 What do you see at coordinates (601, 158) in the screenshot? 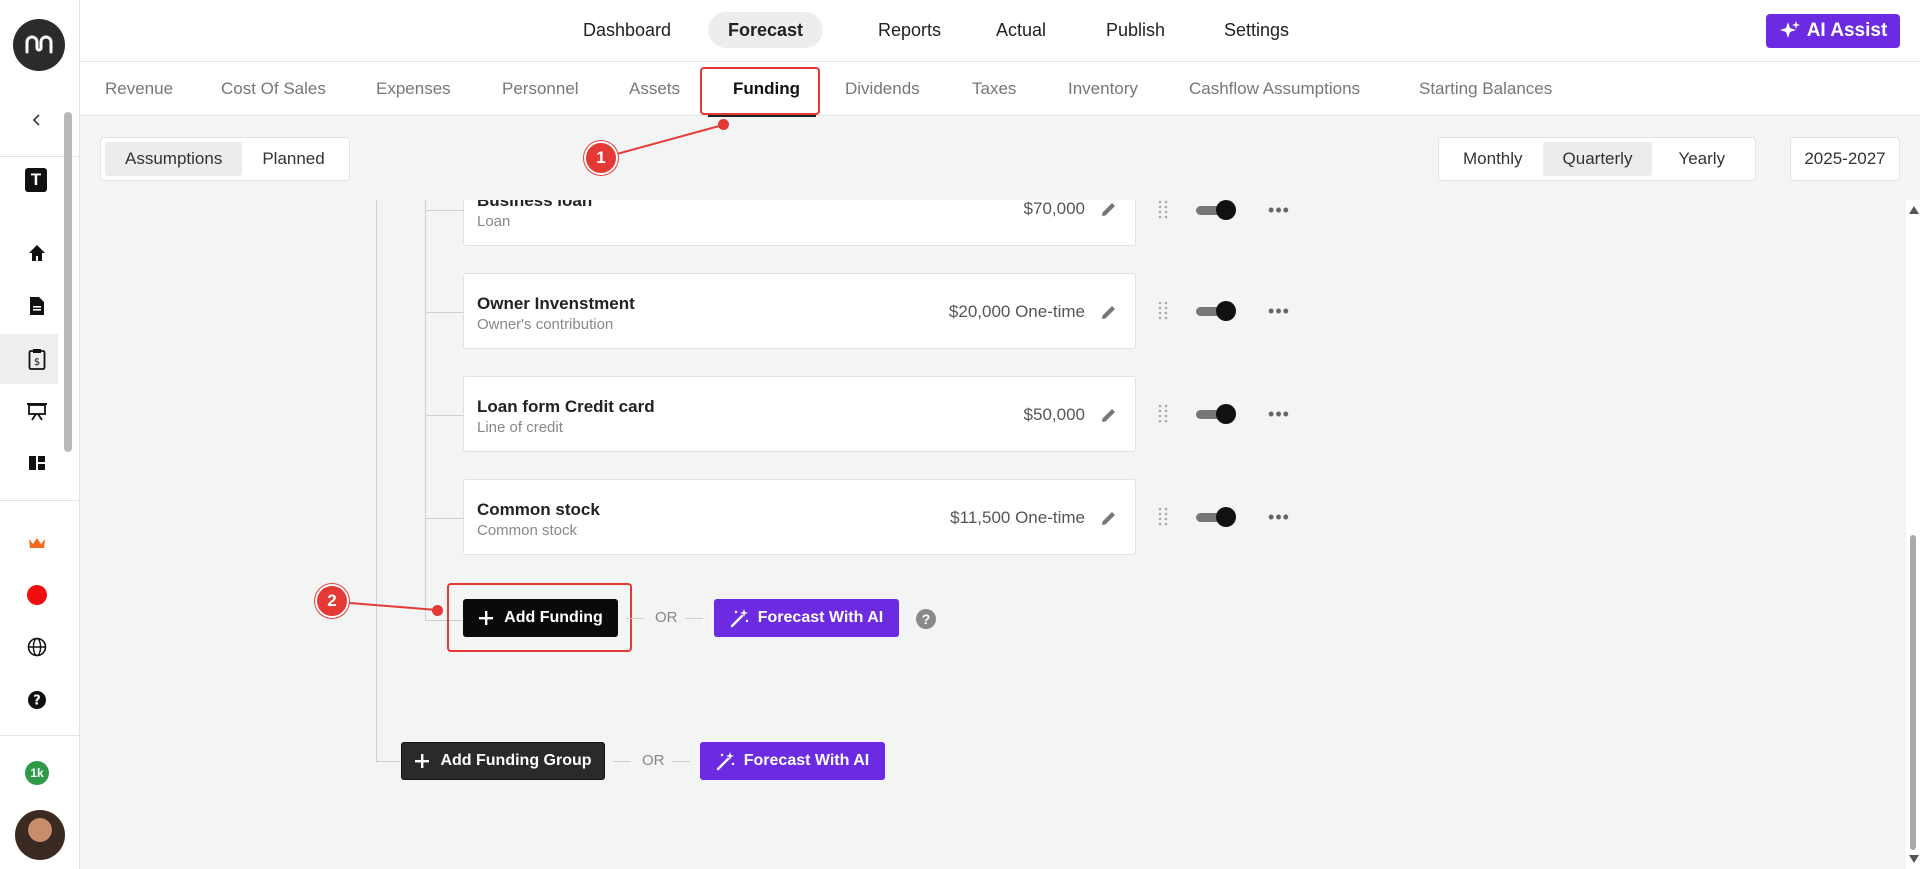
I see `step-marker-1: 1` at bounding box center [601, 158].